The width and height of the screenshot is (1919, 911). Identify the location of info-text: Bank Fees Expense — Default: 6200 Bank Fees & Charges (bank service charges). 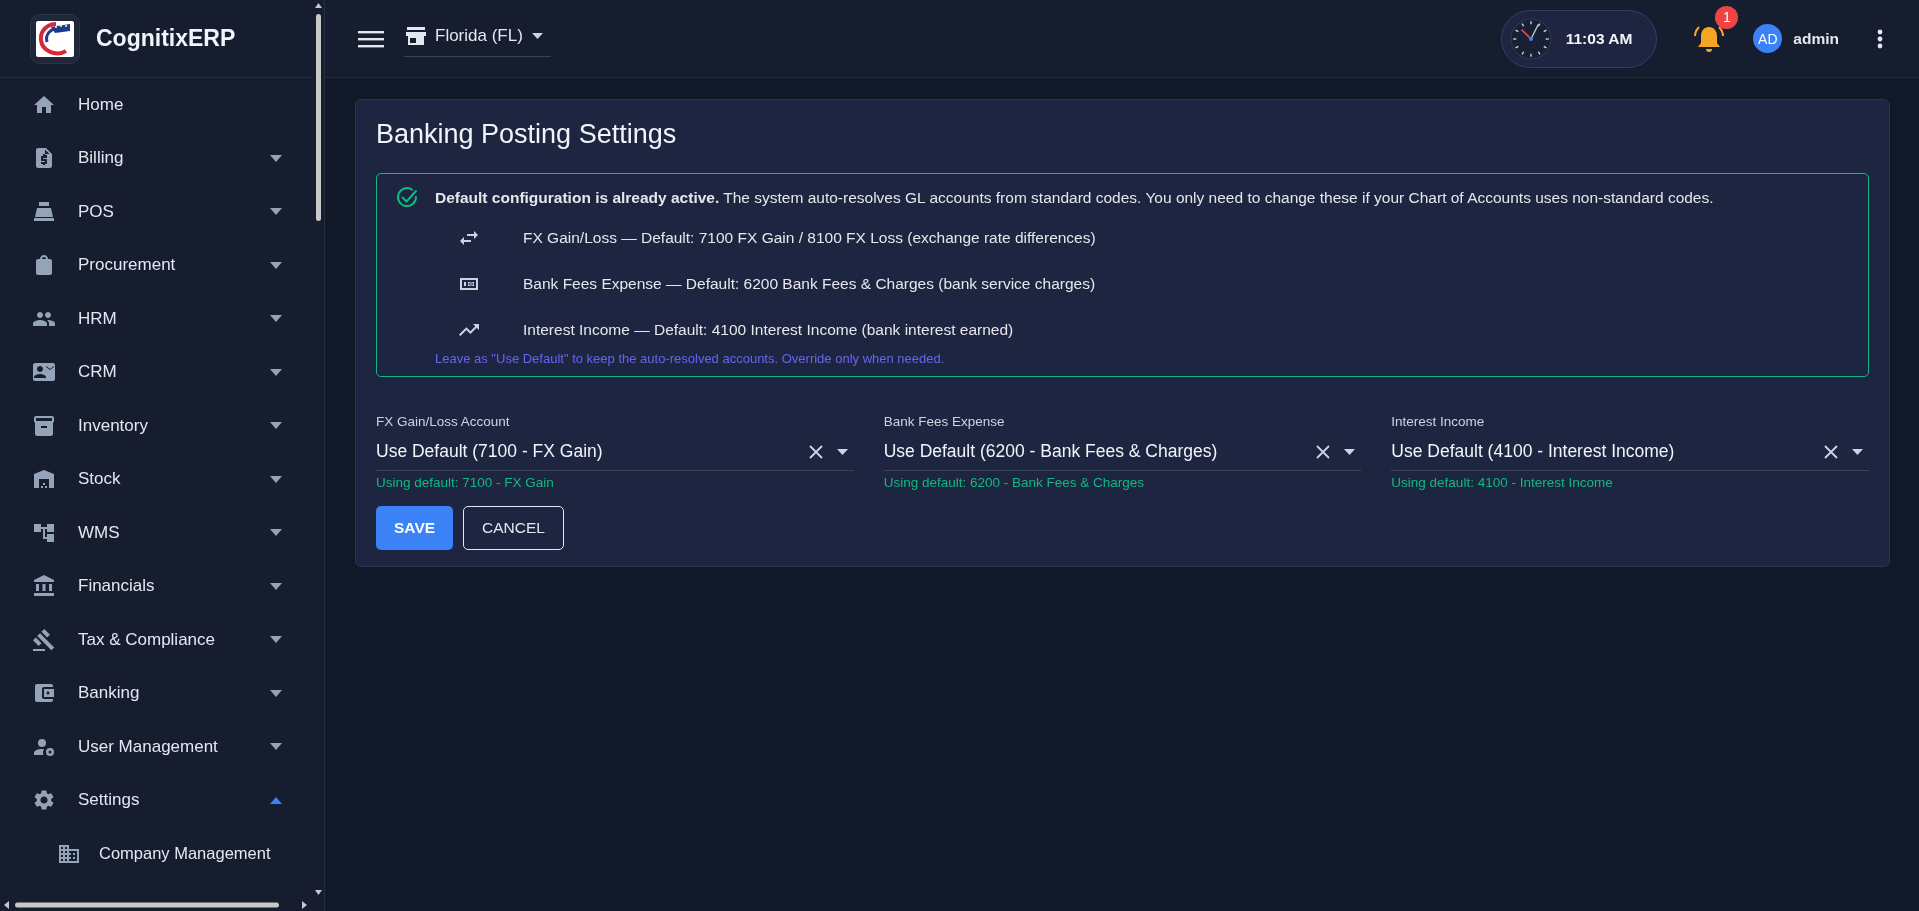
(809, 284).